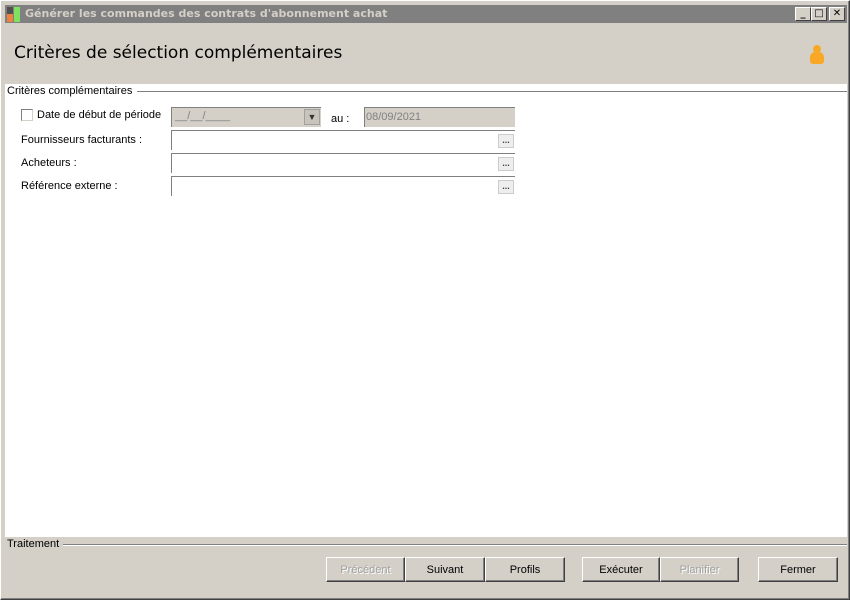 The width and height of the screenshot is (850, 600). Describe the element at coordinates (445, 569) in the screenshot. I see `next-button: Suivant` at that location.